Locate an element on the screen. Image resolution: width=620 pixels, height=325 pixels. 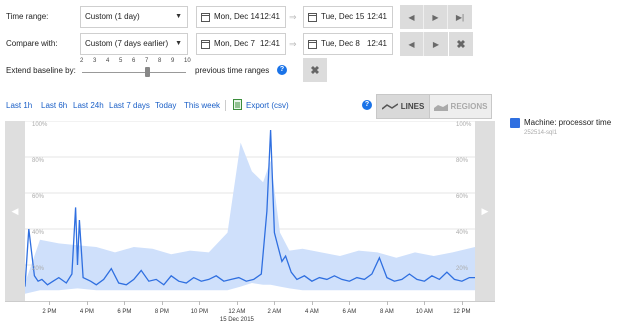
compare-start-time: 12:41 is located at coordinates (269, 43).